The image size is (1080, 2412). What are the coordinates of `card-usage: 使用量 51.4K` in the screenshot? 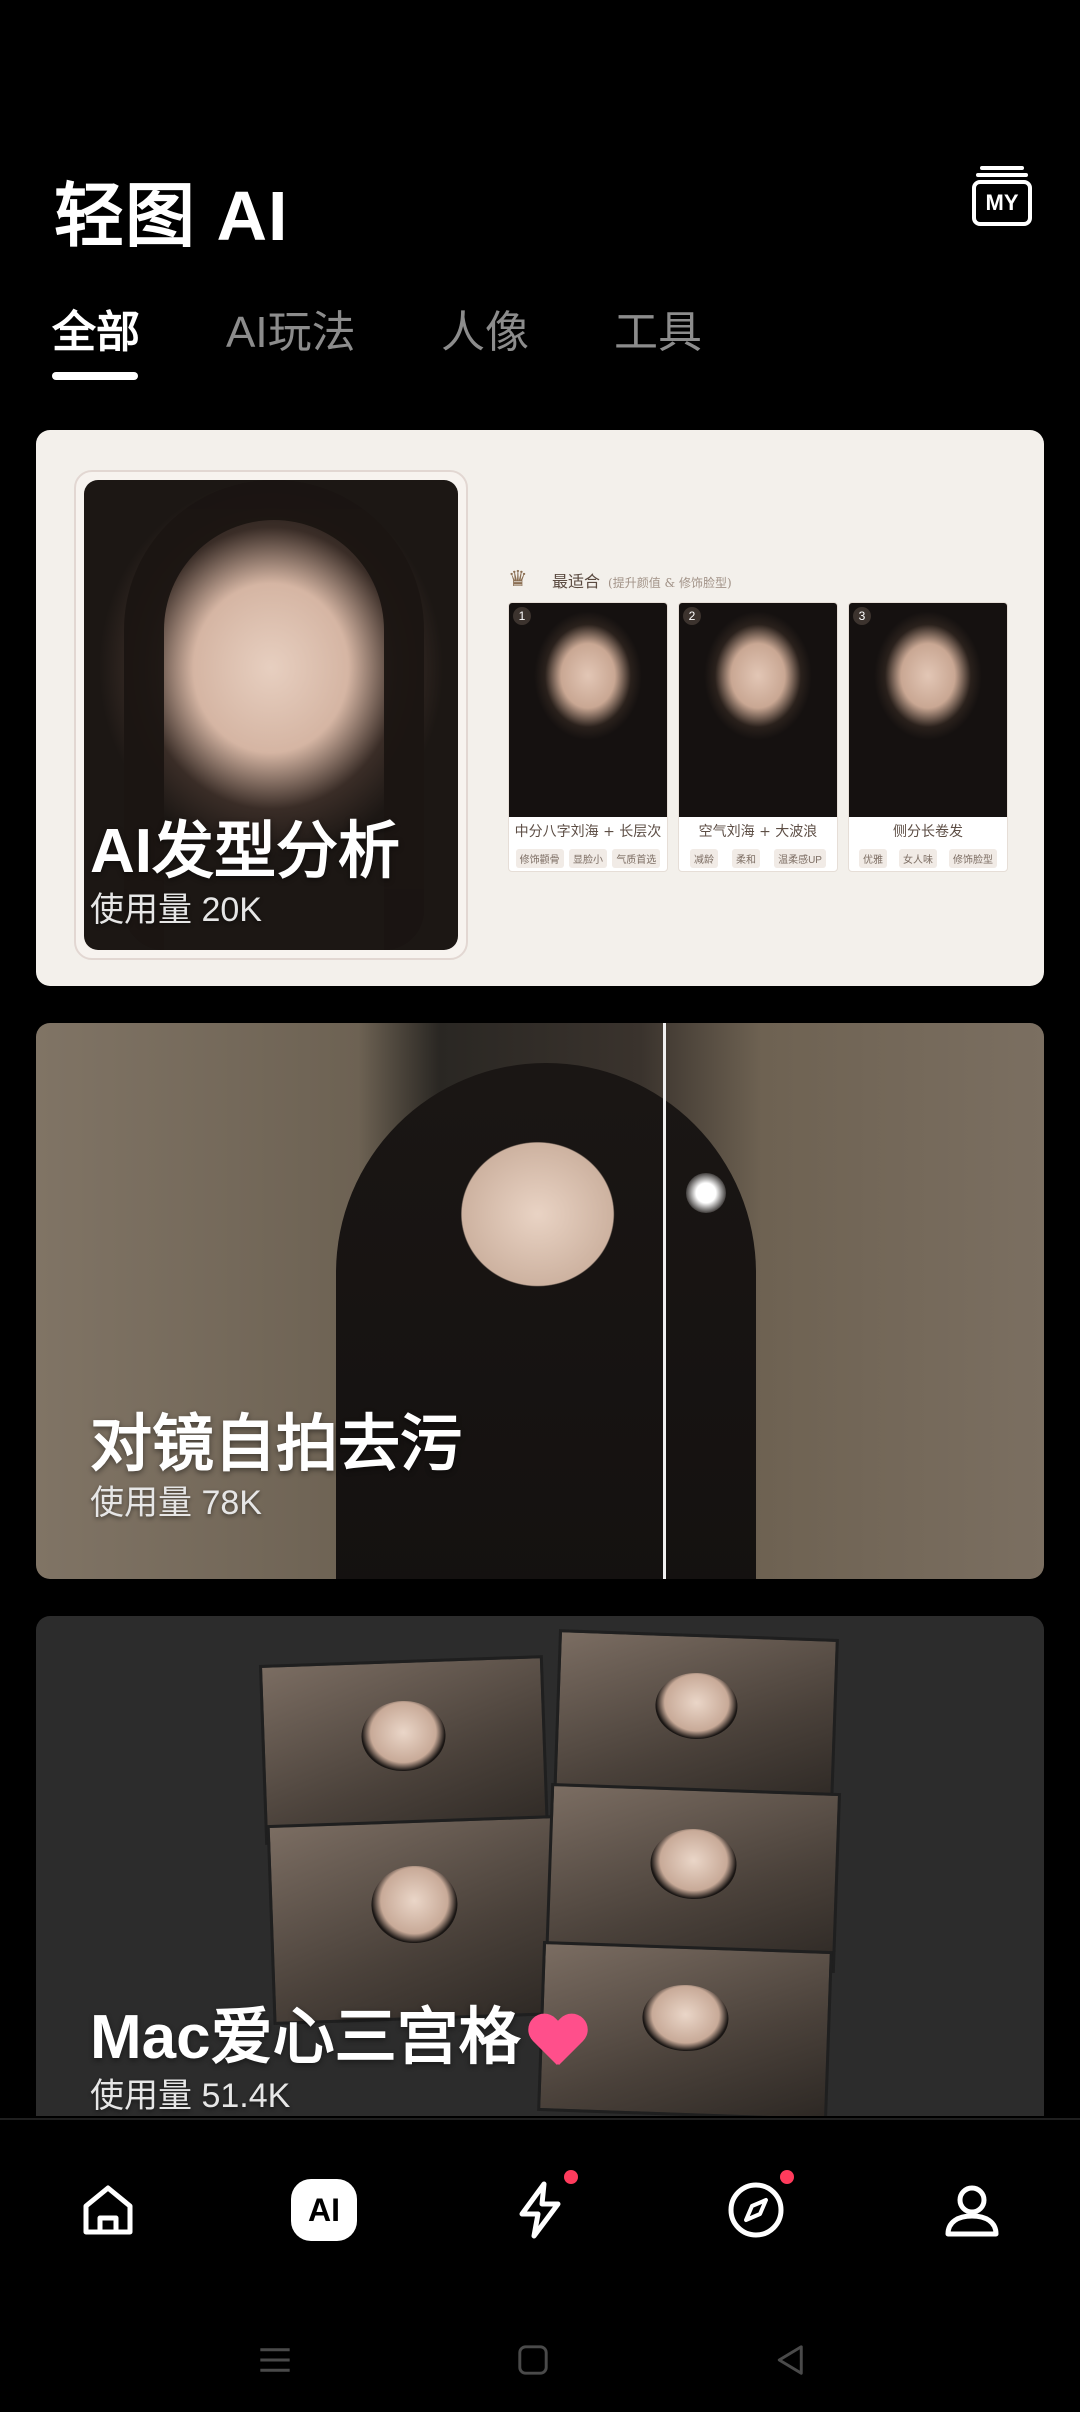 It's located at (190, 2092).